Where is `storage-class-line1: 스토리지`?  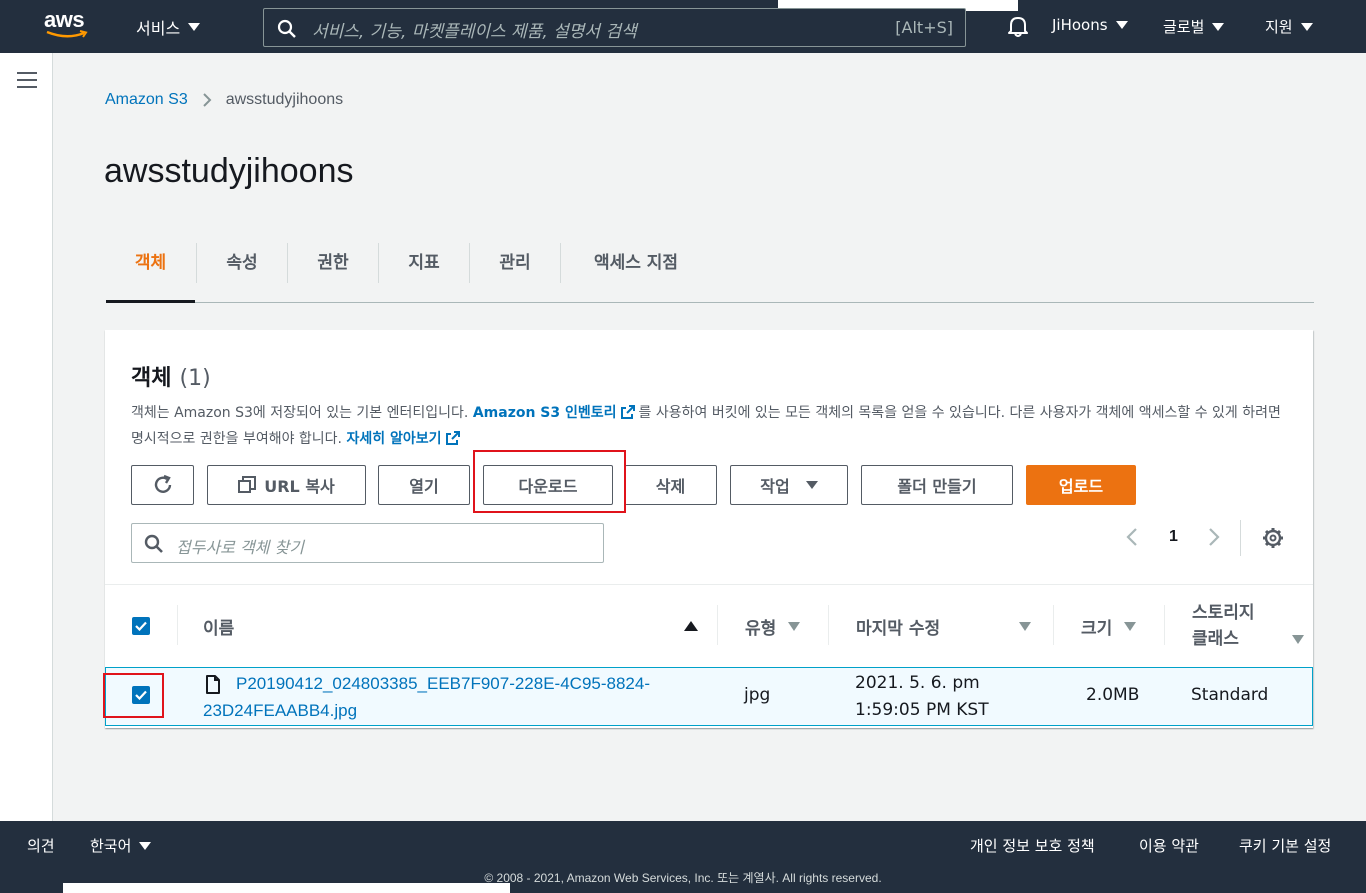
storage-class-line1: 스토리지 is located at coordinates (1223, 613).